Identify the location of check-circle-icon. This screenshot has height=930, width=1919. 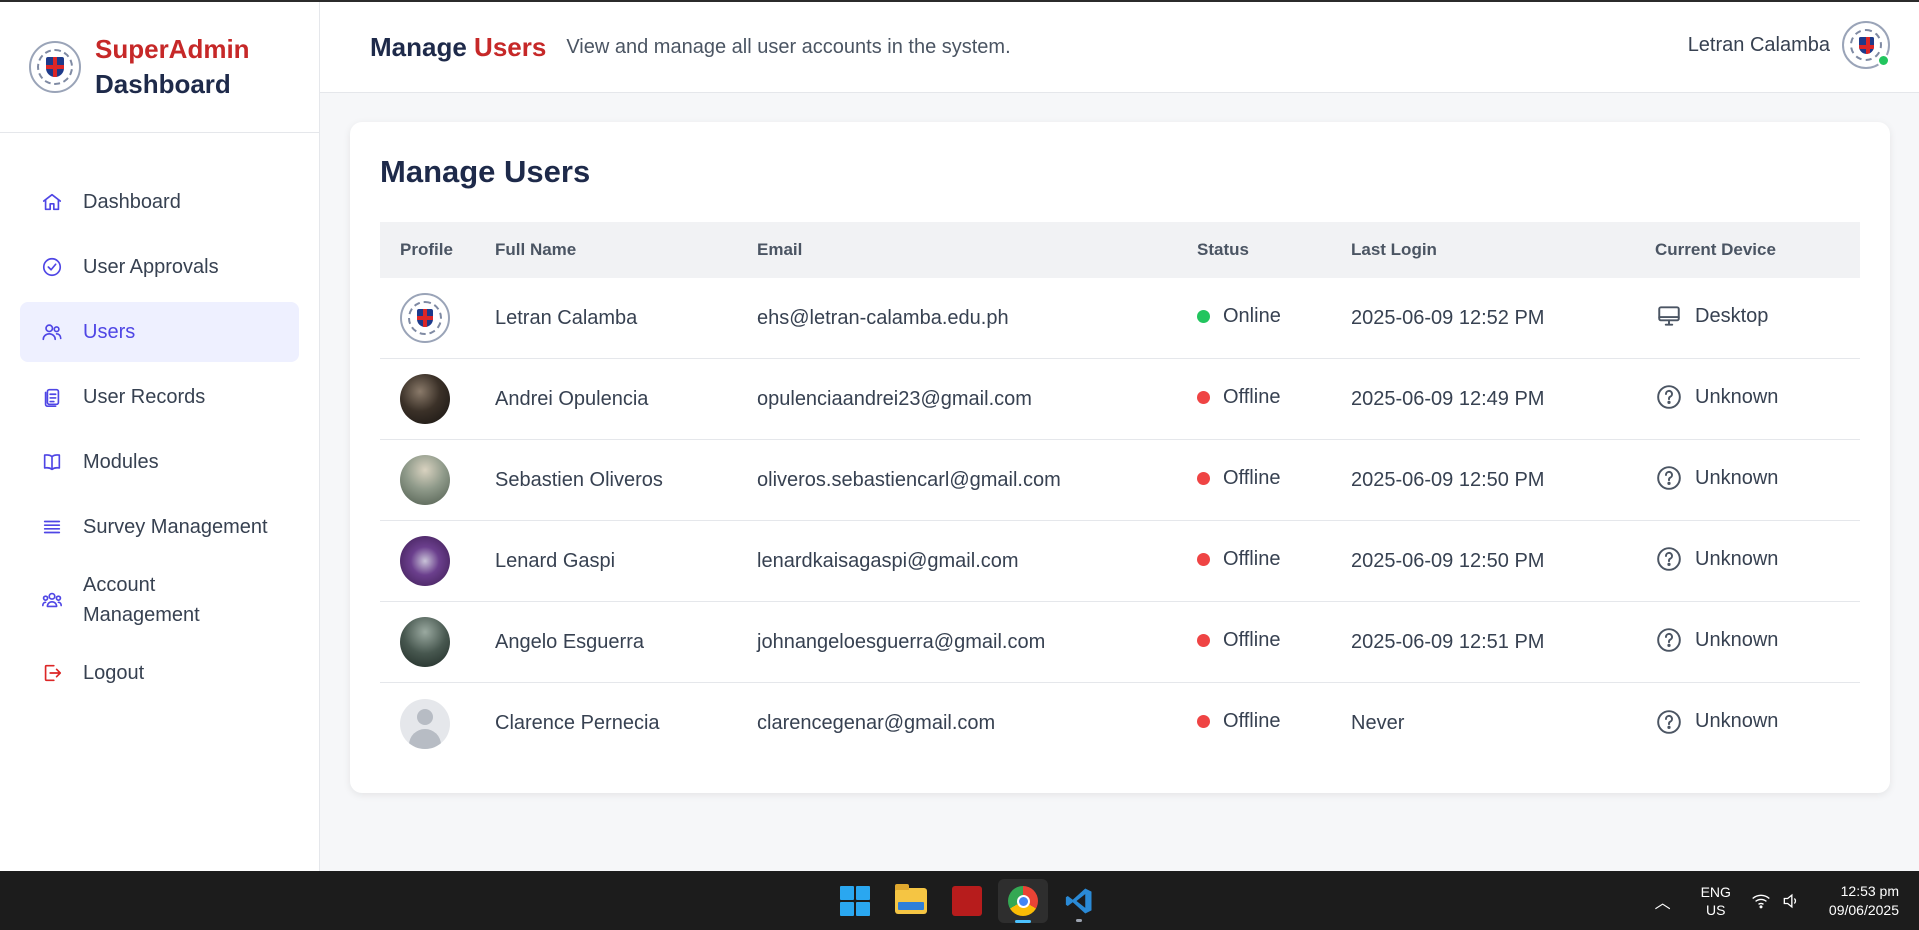
(52, 267).